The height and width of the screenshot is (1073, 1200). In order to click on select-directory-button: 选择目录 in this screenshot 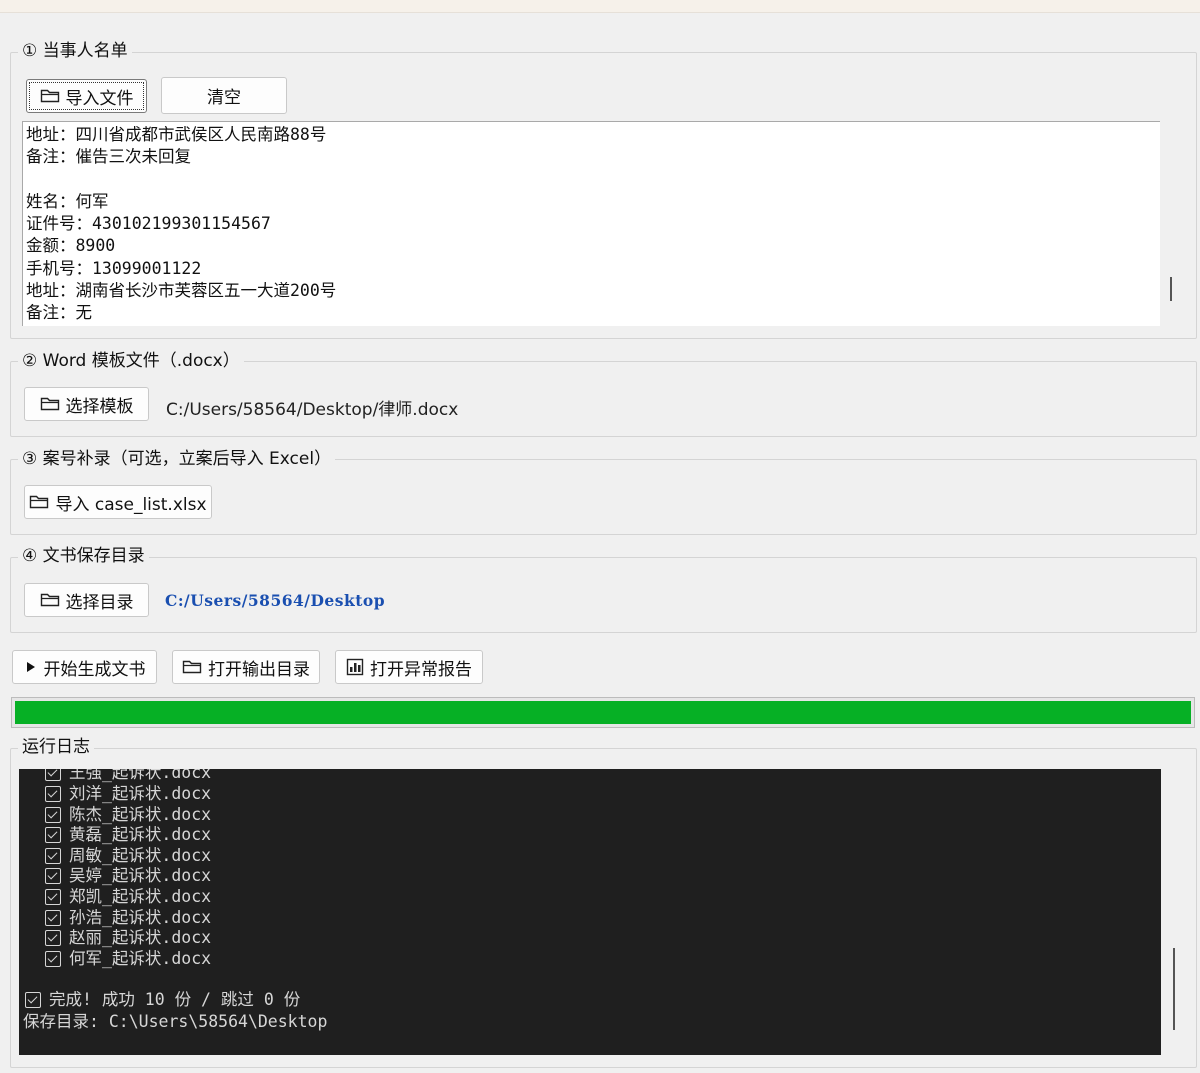, I will do `click(86, 600)`.